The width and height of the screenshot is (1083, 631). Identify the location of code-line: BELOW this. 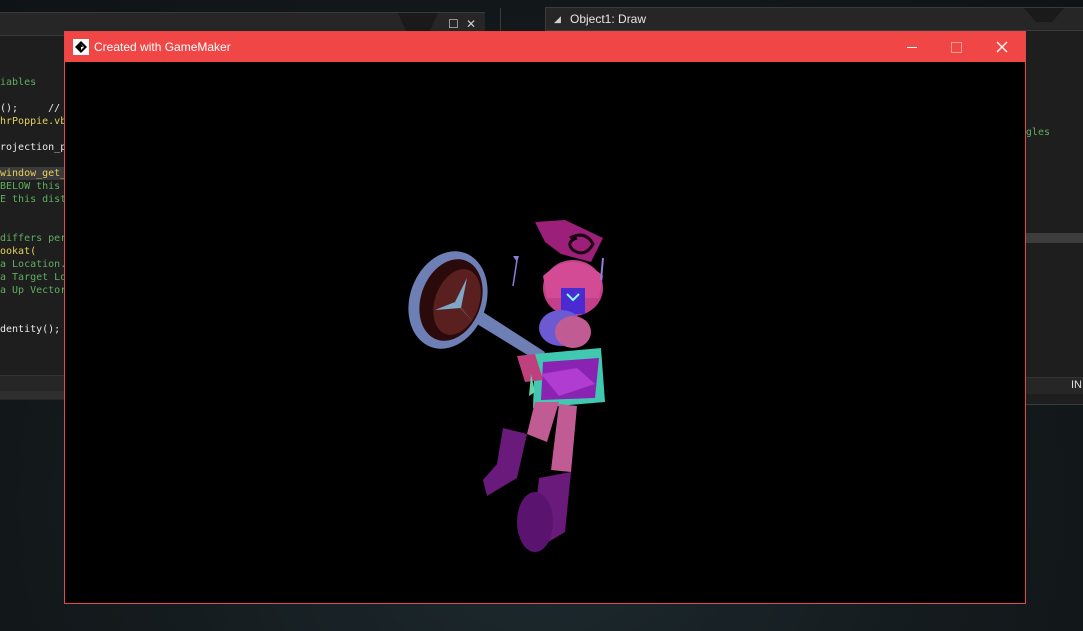
(30, 186).